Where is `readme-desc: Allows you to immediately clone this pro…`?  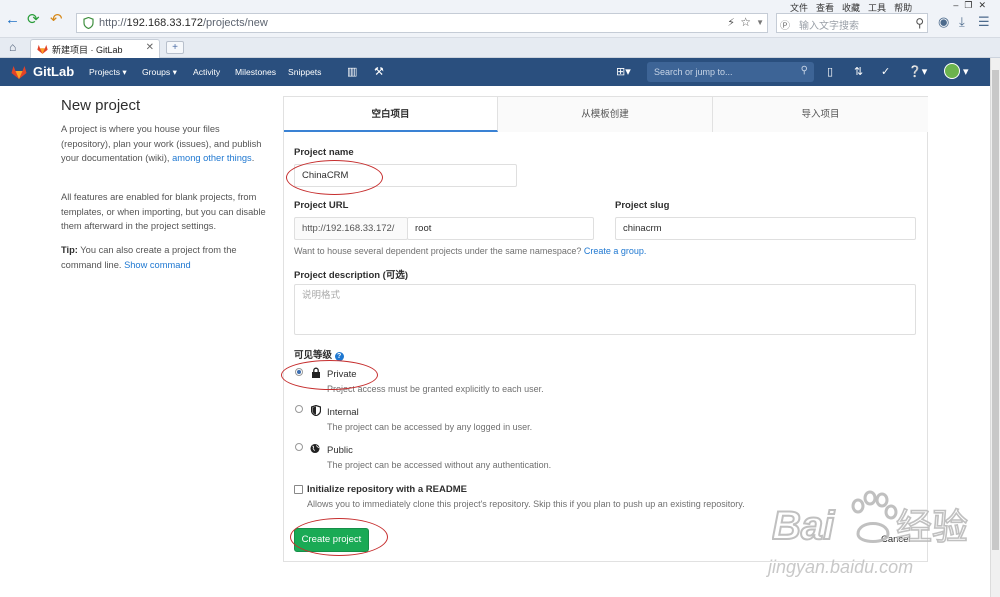
readme-desc: Allows you to immediately clone this pro… is located at coordinates (526, 504).